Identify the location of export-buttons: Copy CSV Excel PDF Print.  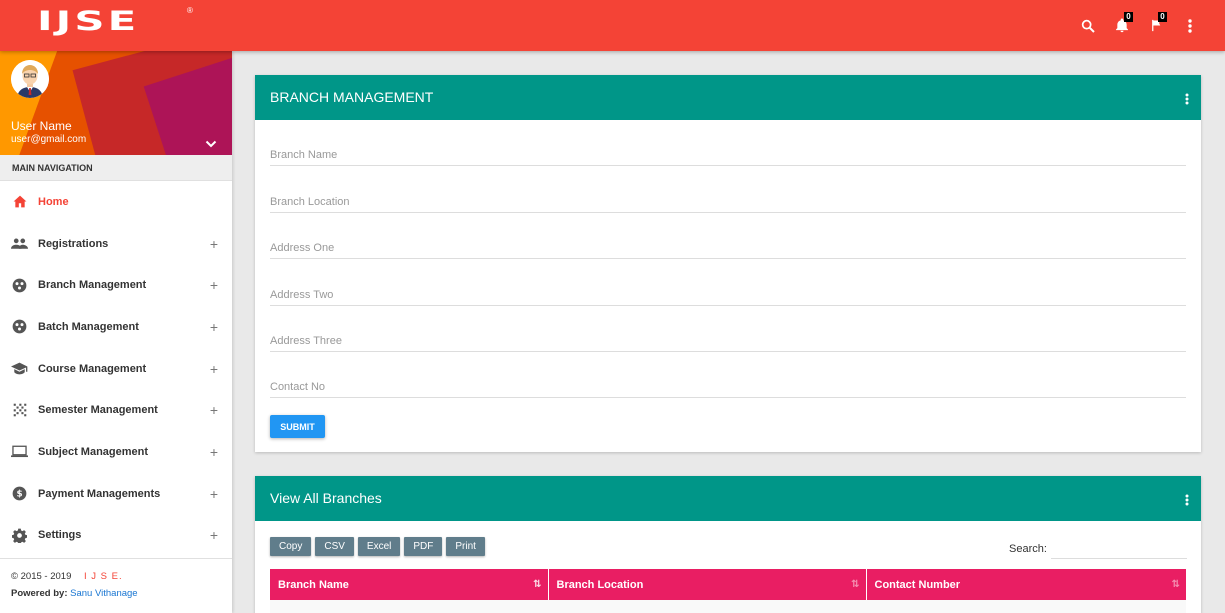
(377, 546).